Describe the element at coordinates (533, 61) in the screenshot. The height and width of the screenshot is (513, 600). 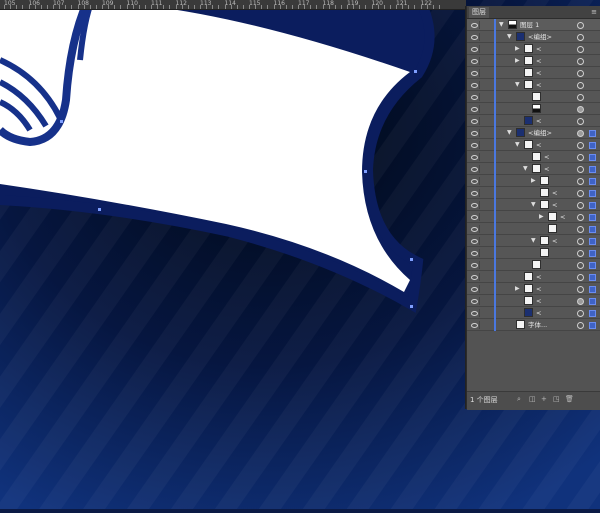
I see `layer-row: ▶ <` at that location.